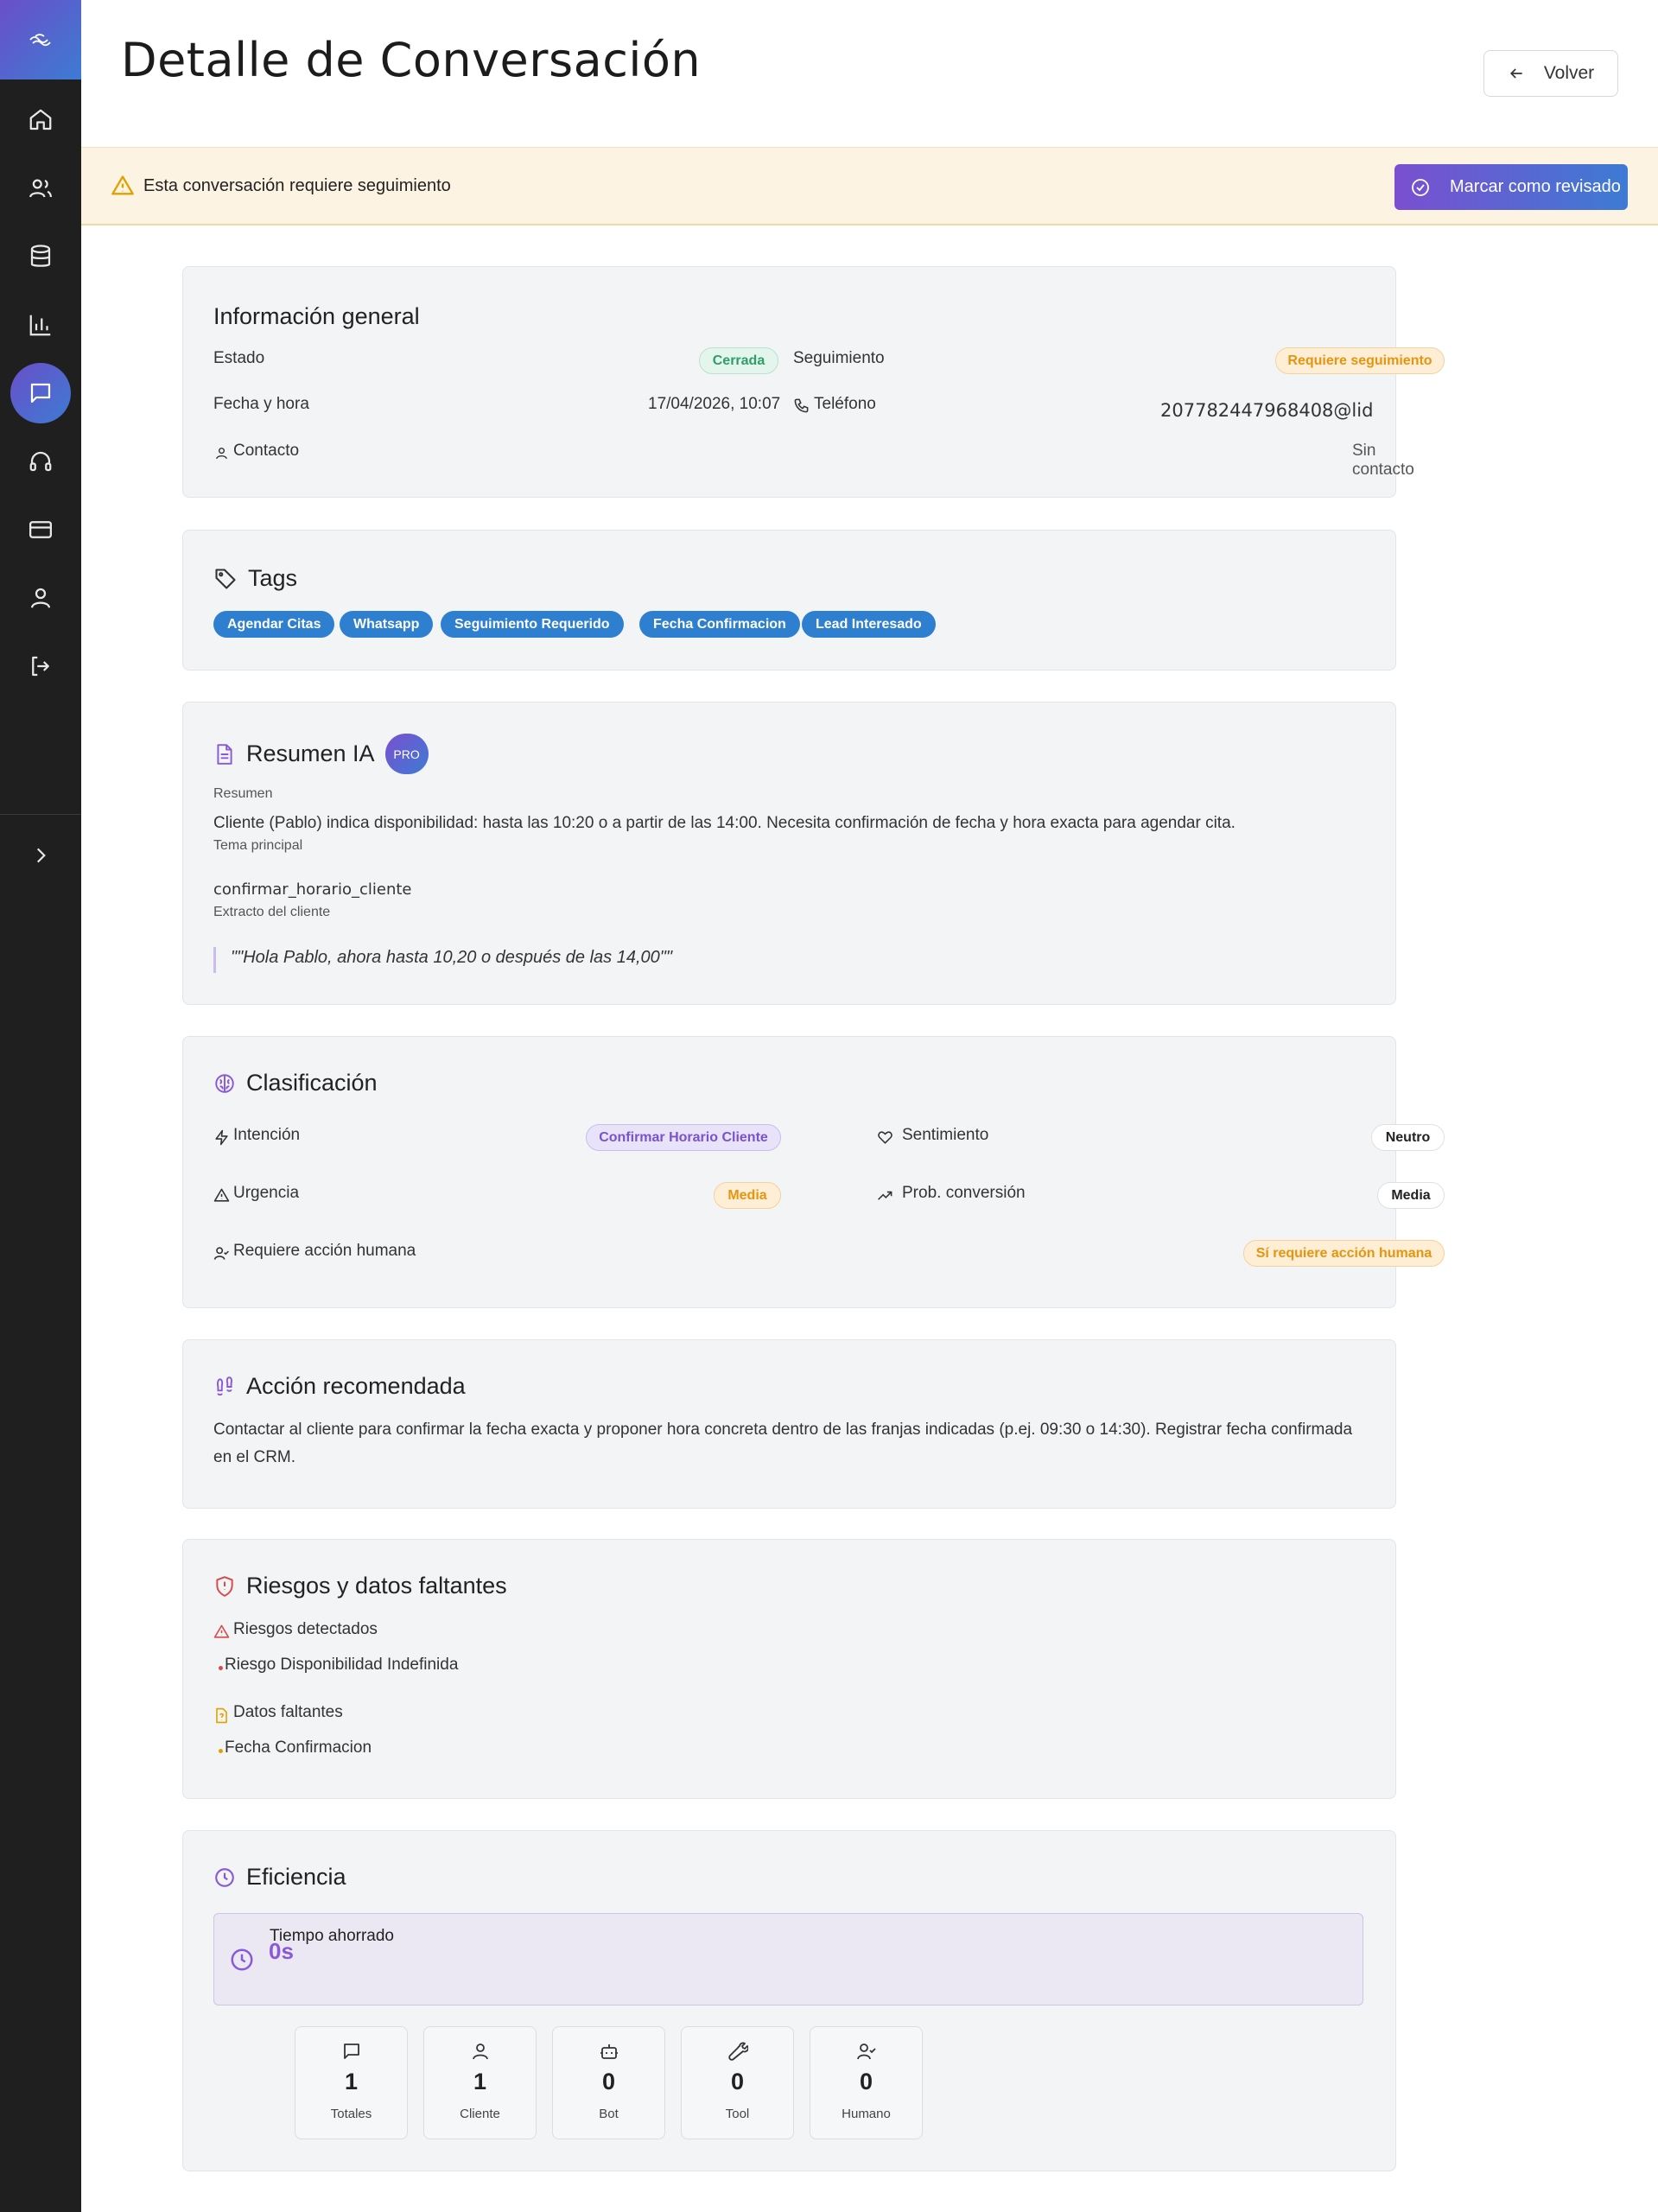  I want to click on clasificacion-title: Clasificación, so click(295, 1083).